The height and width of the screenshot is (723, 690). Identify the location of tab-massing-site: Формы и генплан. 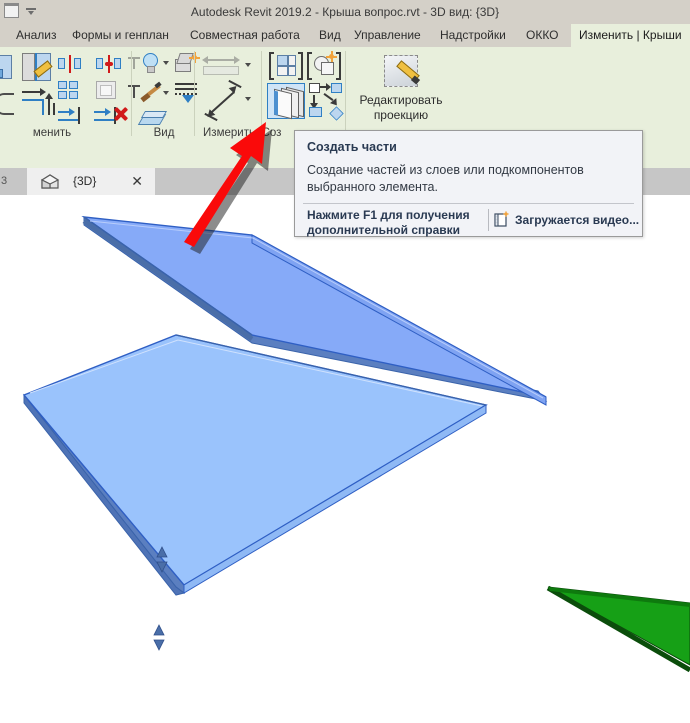
(120, 35).